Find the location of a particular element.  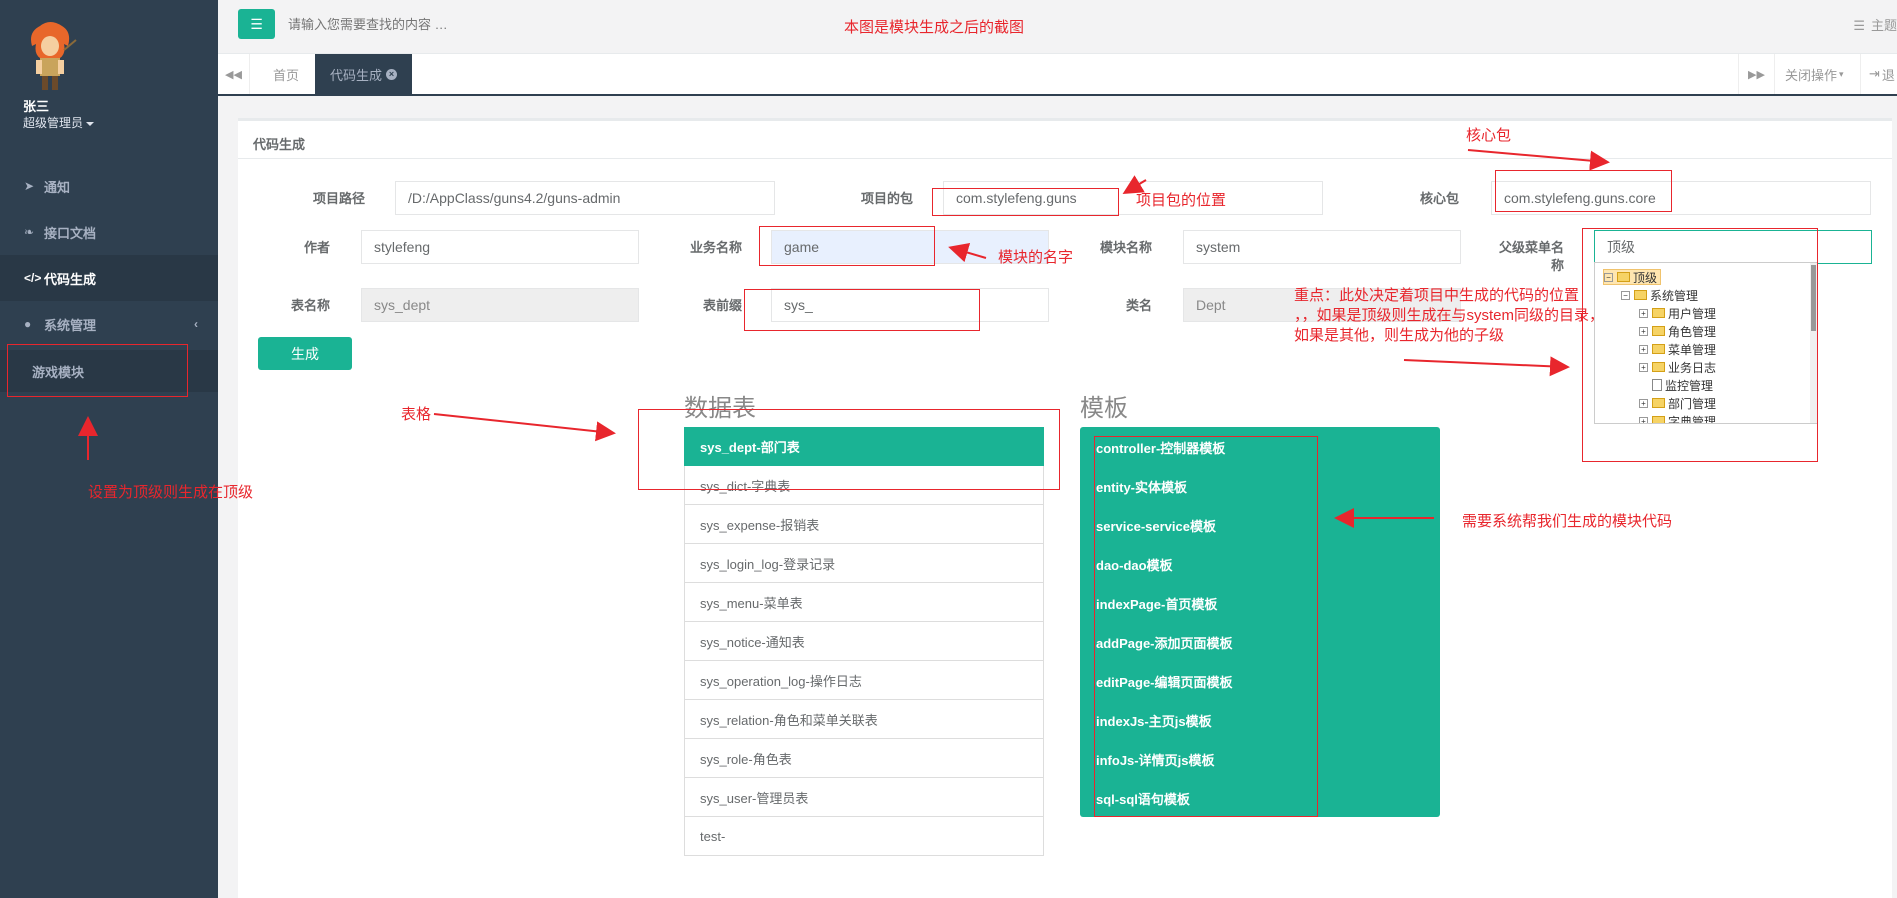

close-icon: × is located at coordinates (392, 74).